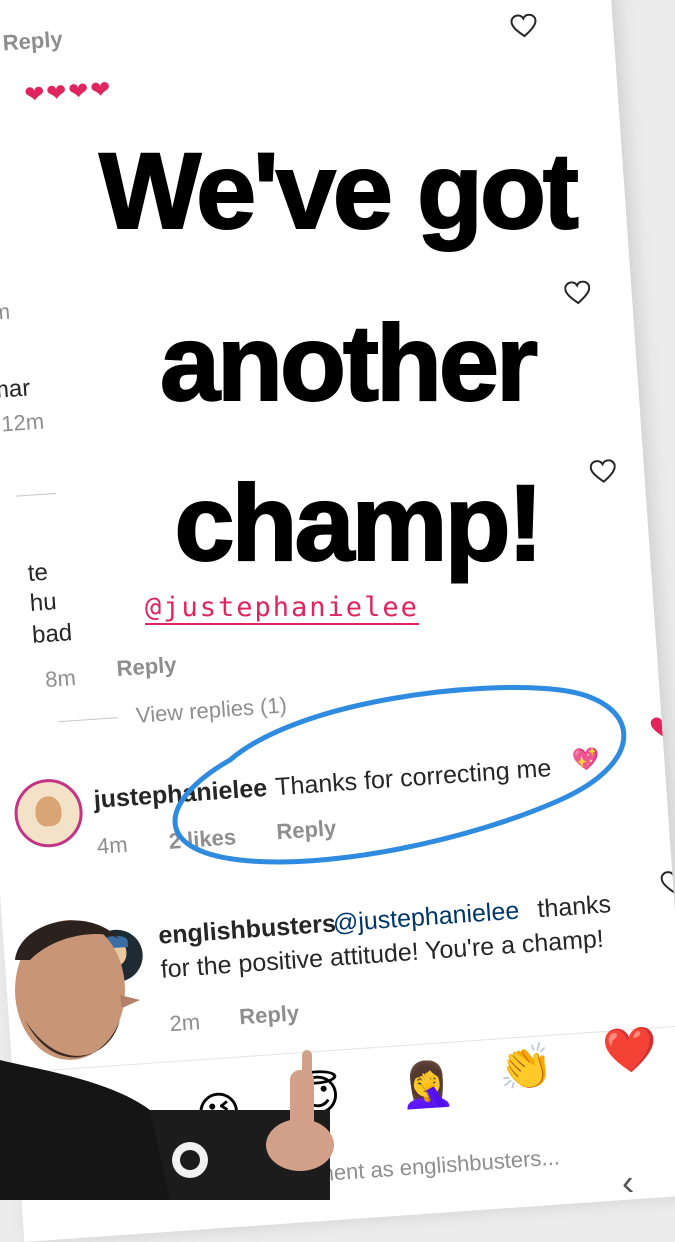  Describe the element at coordinates (349, 362) in the screenshot. I see `headline-line-2: another` at that location.